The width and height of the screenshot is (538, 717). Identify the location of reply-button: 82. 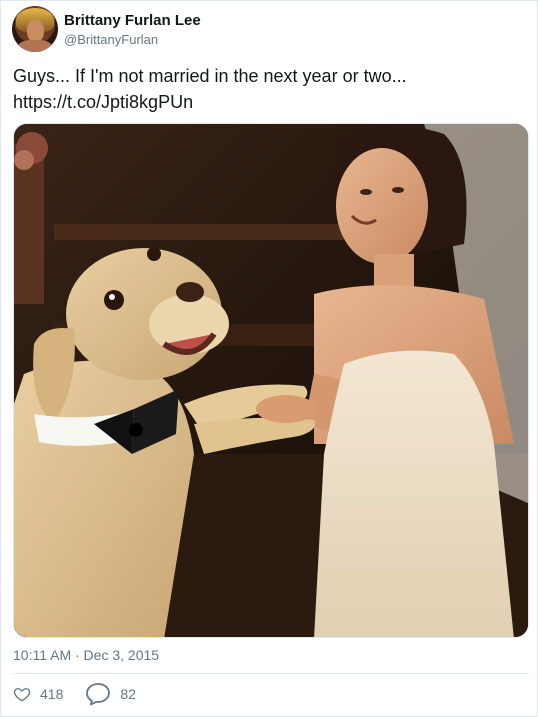
(110, 694).